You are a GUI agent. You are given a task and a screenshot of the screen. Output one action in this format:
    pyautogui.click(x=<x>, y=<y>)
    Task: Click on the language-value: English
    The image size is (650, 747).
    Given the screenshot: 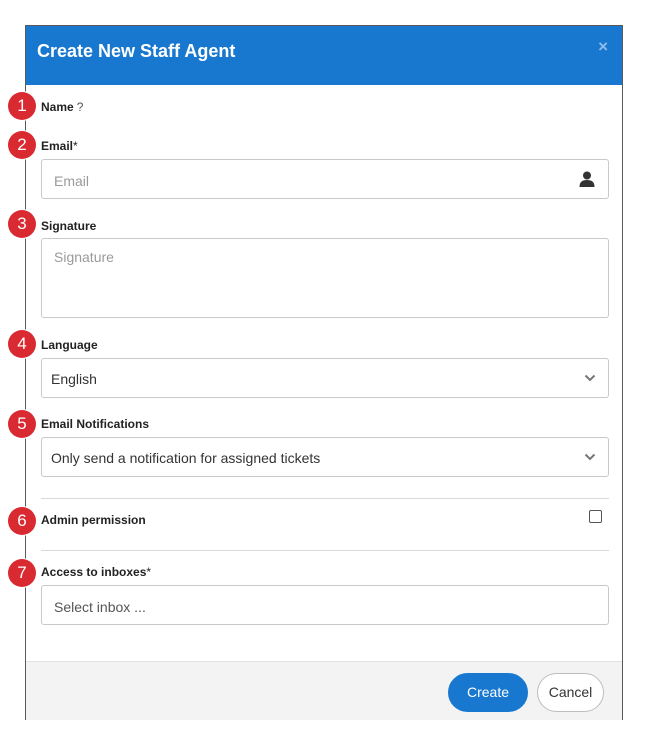 What is the action you would take?
    pyautogui.click(x=74, y=379)
    